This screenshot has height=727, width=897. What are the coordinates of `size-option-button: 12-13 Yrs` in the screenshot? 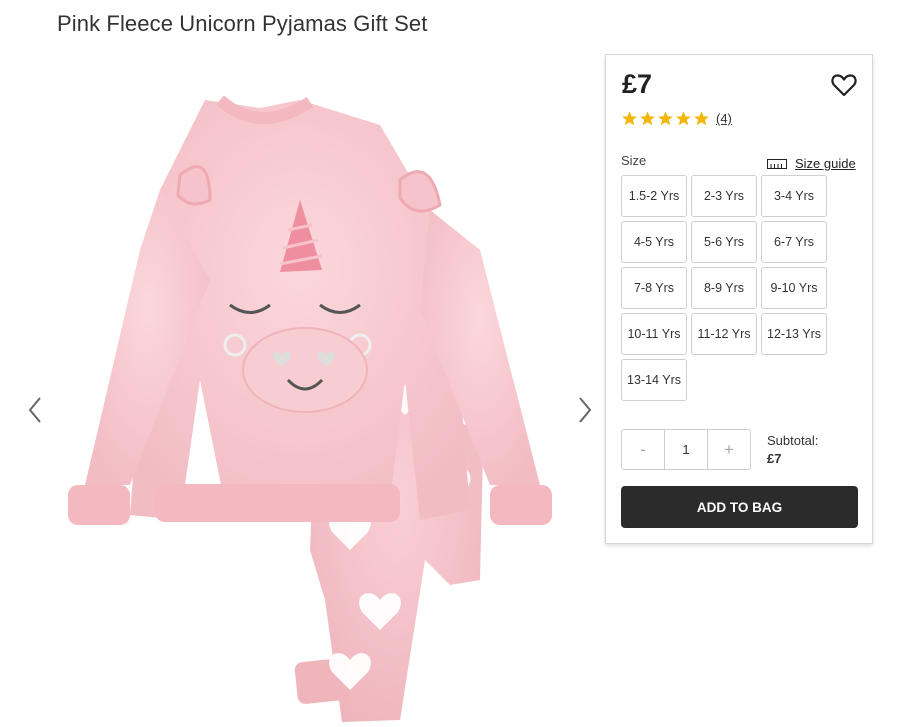 It's located at (794, 334).